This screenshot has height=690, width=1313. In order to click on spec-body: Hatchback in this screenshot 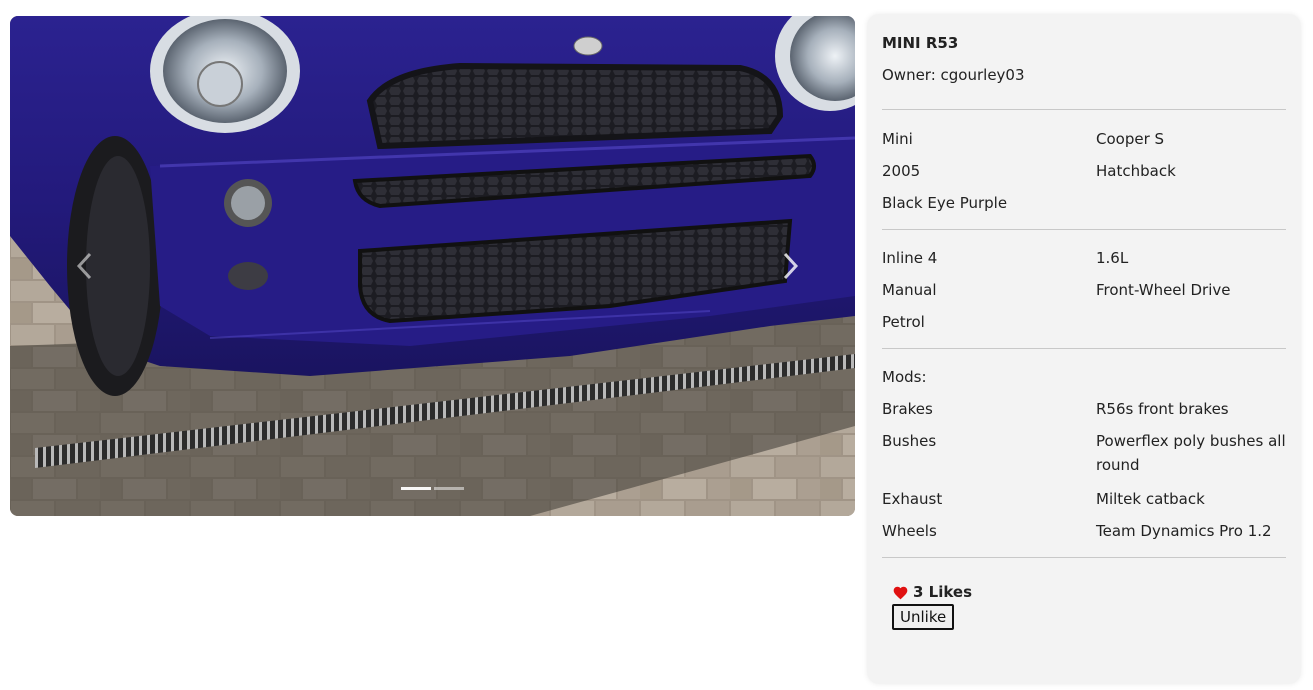, I will do `click(1136, 171)`.